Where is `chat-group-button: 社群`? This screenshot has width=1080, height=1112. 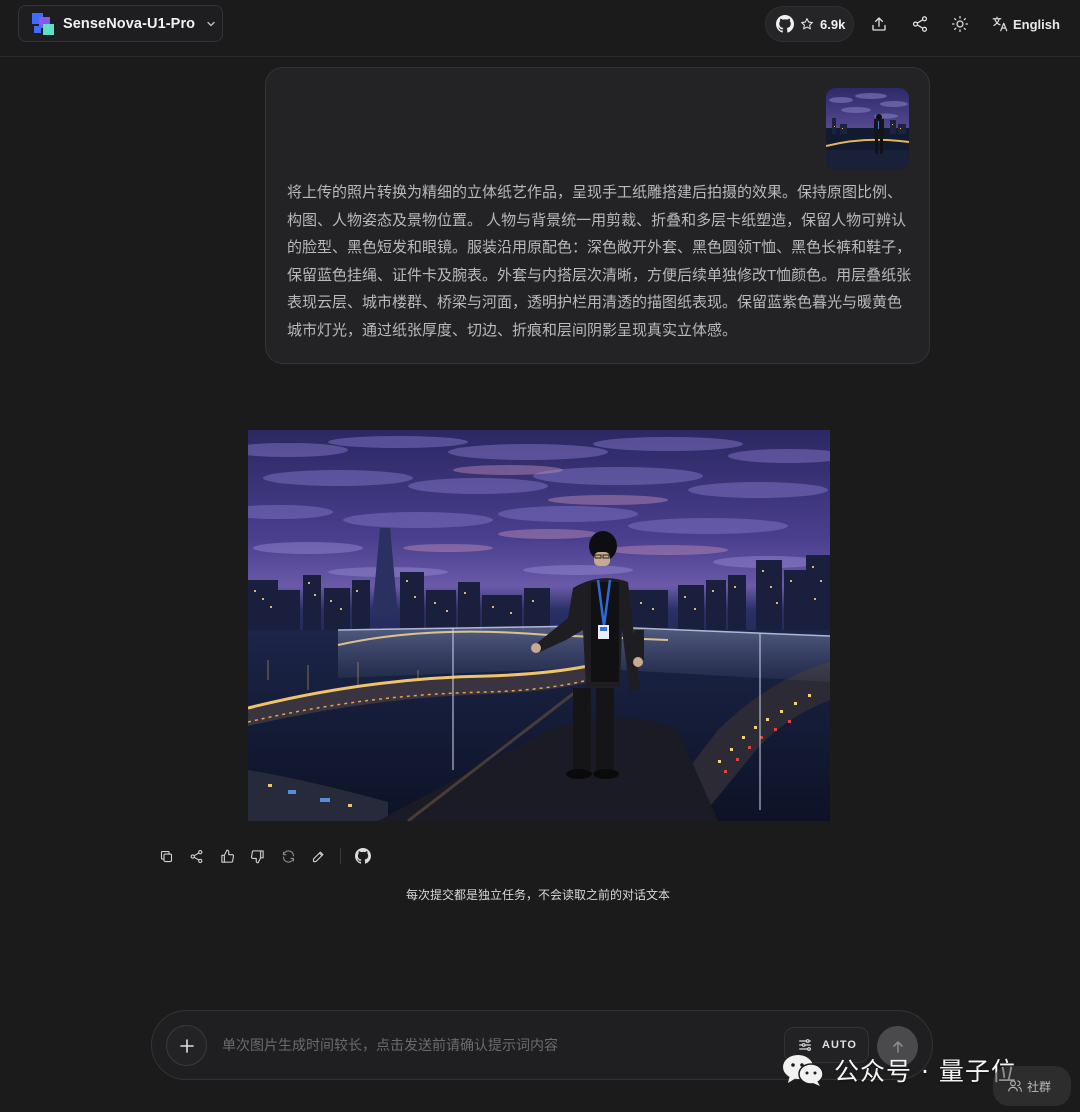 chat-group-button: 社群 is located at coordinates (1032, 1086).